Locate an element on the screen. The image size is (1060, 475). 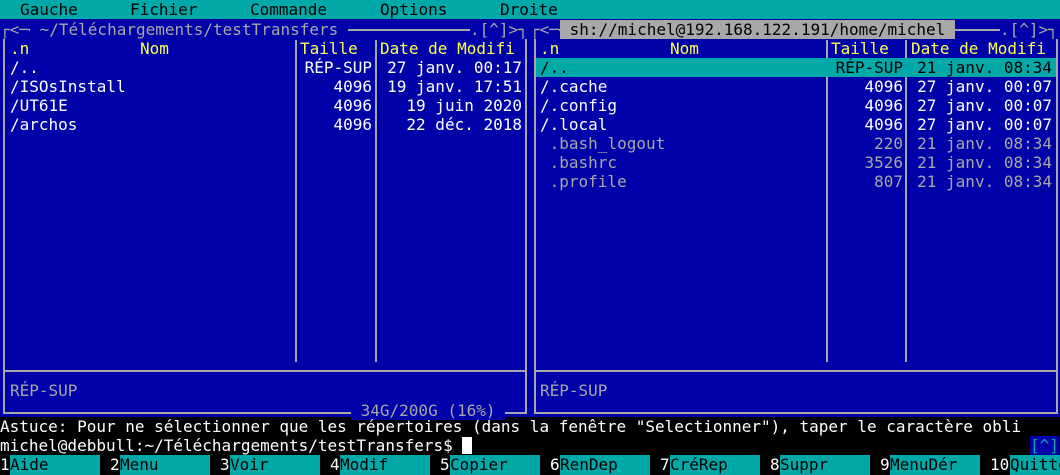
right-sort-indicator: .n is located at coordinates (549, 48).